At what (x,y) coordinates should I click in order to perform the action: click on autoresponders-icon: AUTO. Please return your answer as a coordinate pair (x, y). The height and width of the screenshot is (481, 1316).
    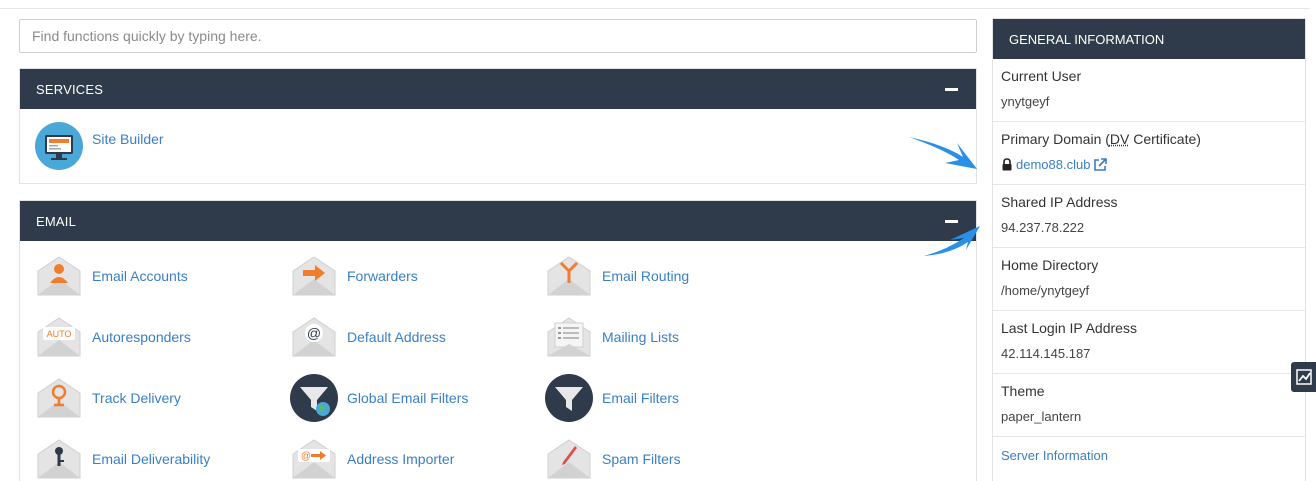
    Looking at the image, I should click on (59, 337).